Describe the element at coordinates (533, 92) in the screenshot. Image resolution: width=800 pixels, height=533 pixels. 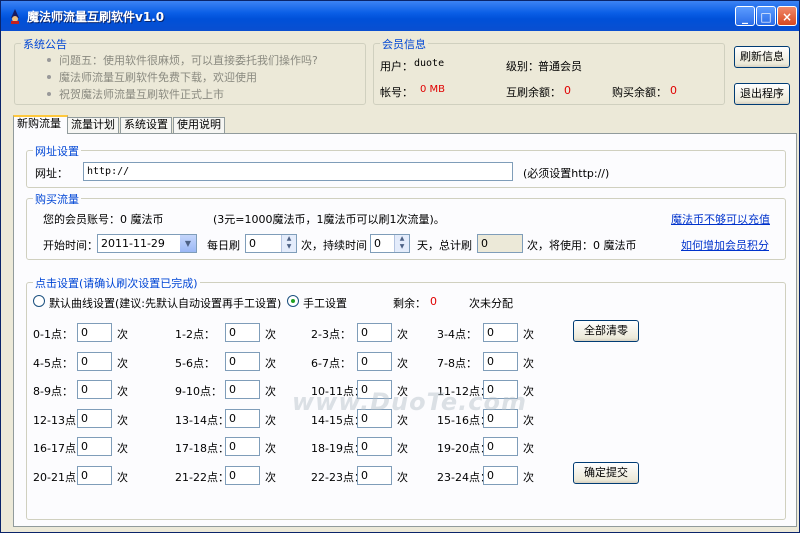
I see `balance-label: 互刷余额：` at that location.